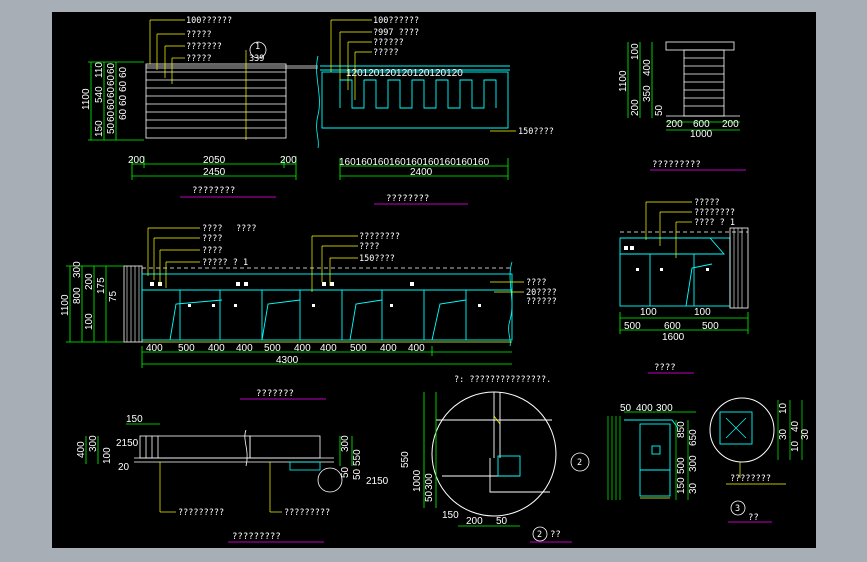 The height and width of the screenshot is (562, 867). Describe the element at coordinates (509, 466) in the screenshot. I see `detail2-profile` at that location.